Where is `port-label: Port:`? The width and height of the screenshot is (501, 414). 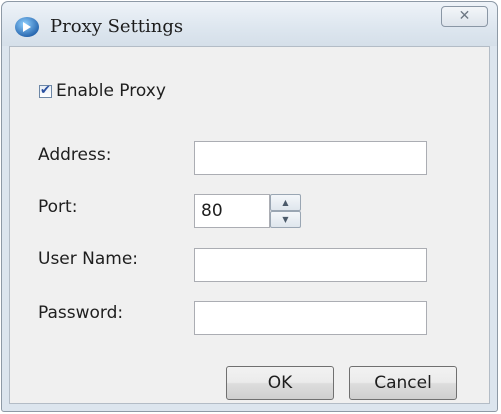
port-label: Port: is located at coordinates (58, 207).